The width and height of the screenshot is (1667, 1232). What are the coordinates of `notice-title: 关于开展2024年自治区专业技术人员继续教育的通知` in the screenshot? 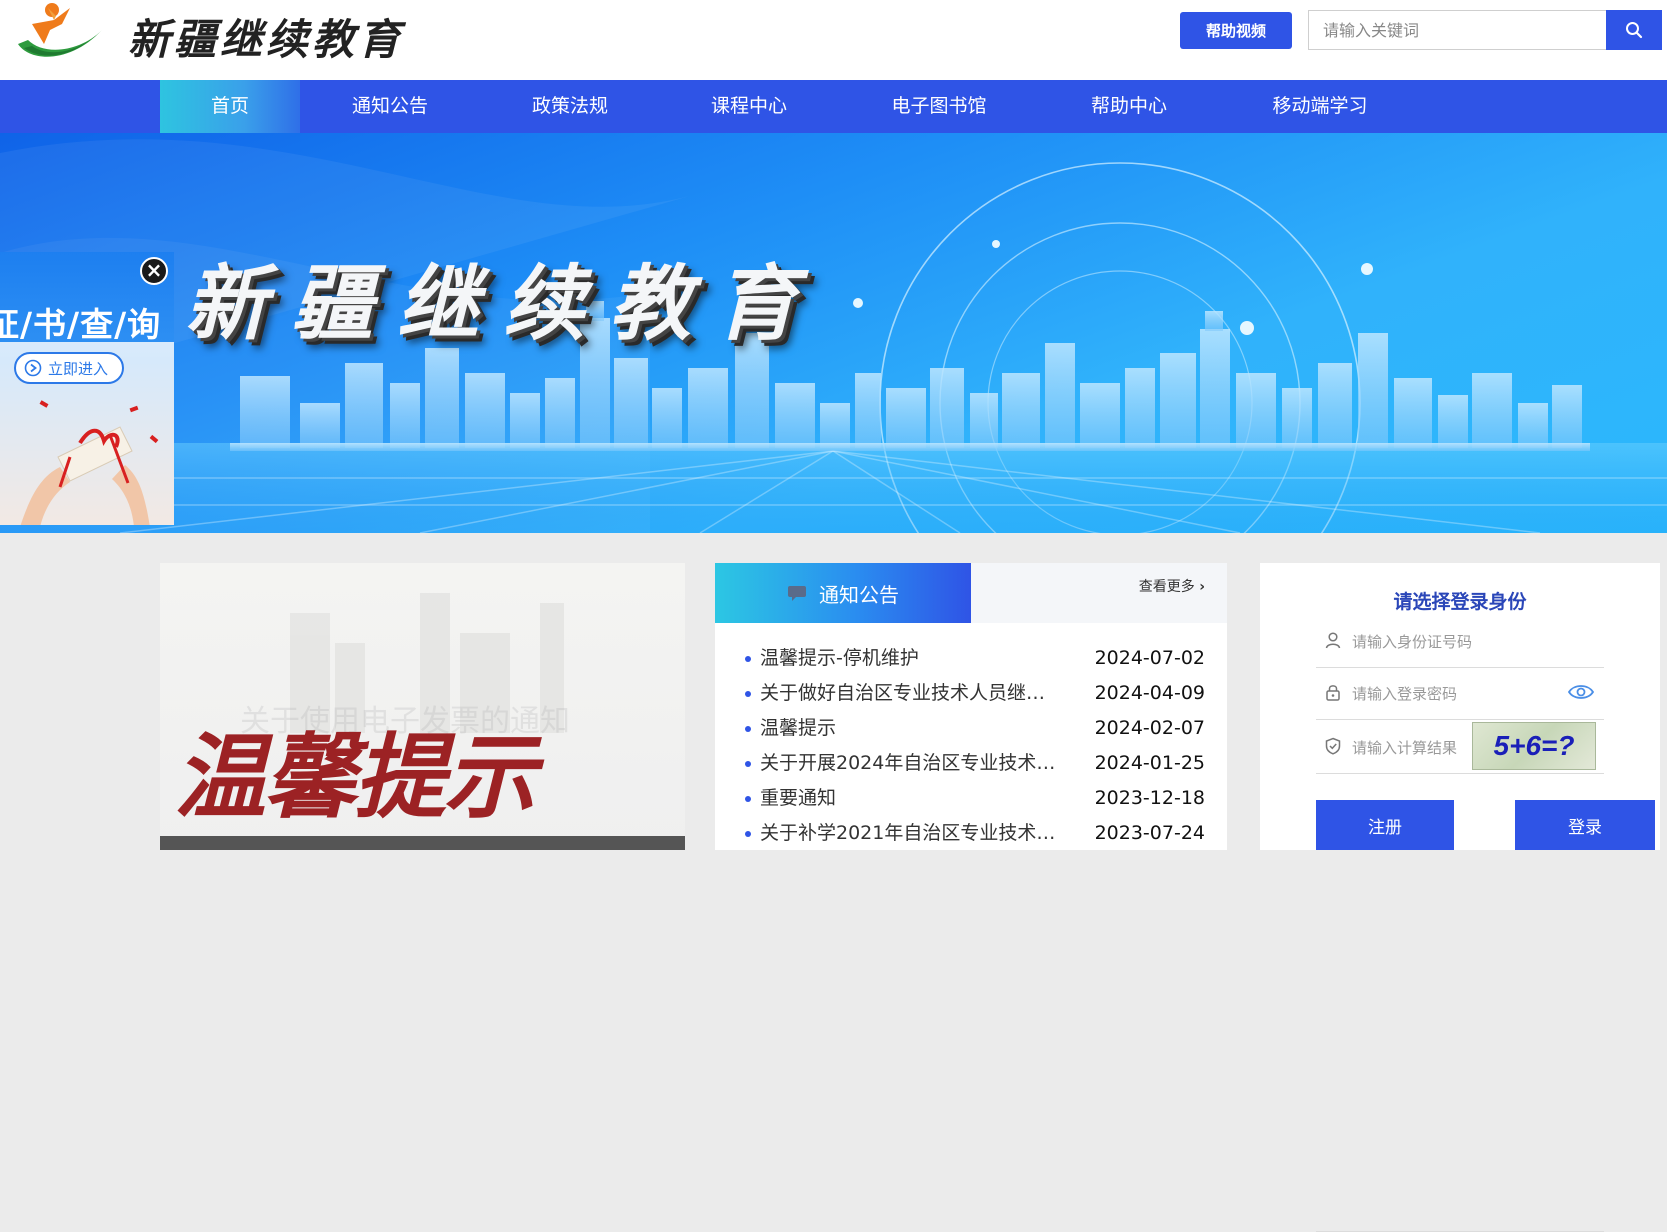 It's located at (910, 763).